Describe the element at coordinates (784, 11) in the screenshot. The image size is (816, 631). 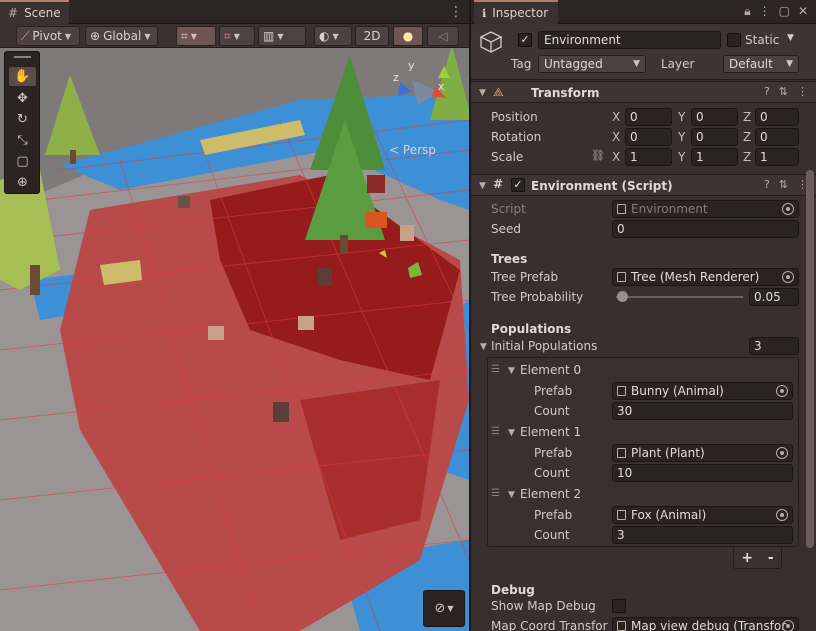
I see `maximize-icon: ▢` at that location.